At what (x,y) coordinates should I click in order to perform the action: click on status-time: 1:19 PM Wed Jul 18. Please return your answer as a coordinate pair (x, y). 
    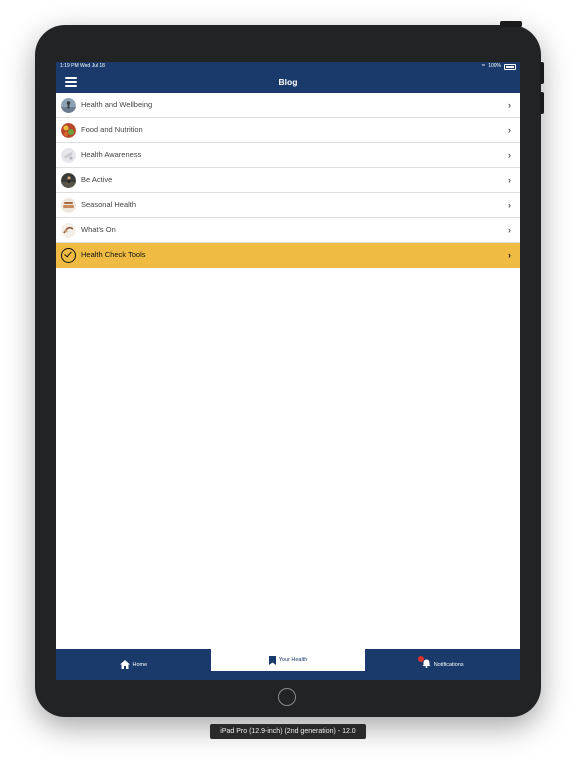
    Looking at the image, I should click on (82, 66).